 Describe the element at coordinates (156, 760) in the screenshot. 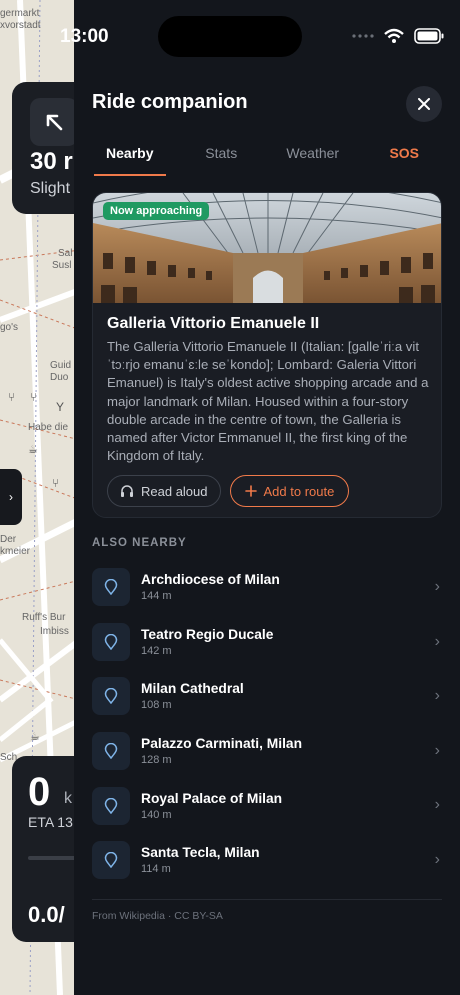

I see `nearby-item-distance: 128 m` at that location.